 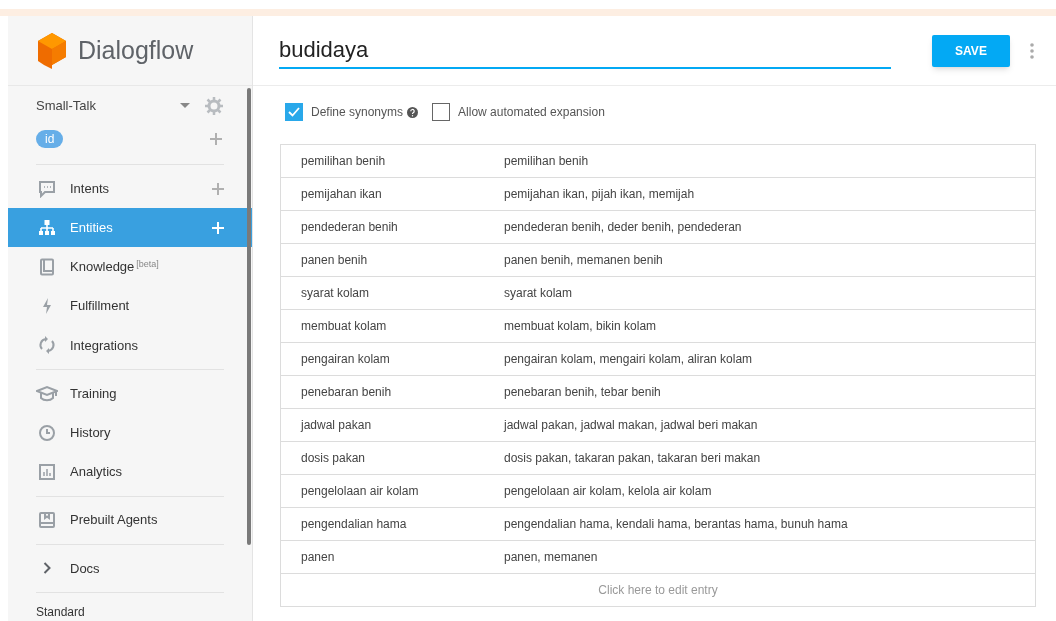 I want to click on synonyms-text: pengelolaan air kolam, kelola air kolam, so click(x=769, y=491).